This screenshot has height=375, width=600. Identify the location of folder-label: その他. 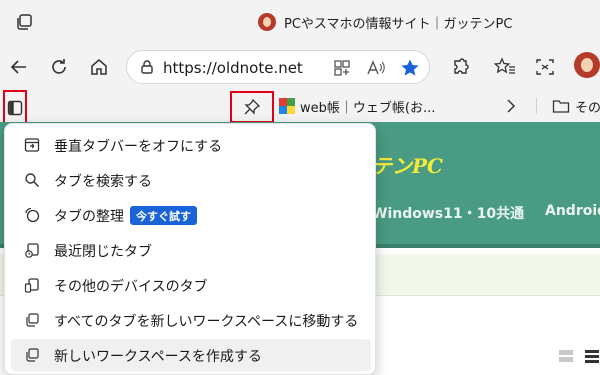
(587, 108).